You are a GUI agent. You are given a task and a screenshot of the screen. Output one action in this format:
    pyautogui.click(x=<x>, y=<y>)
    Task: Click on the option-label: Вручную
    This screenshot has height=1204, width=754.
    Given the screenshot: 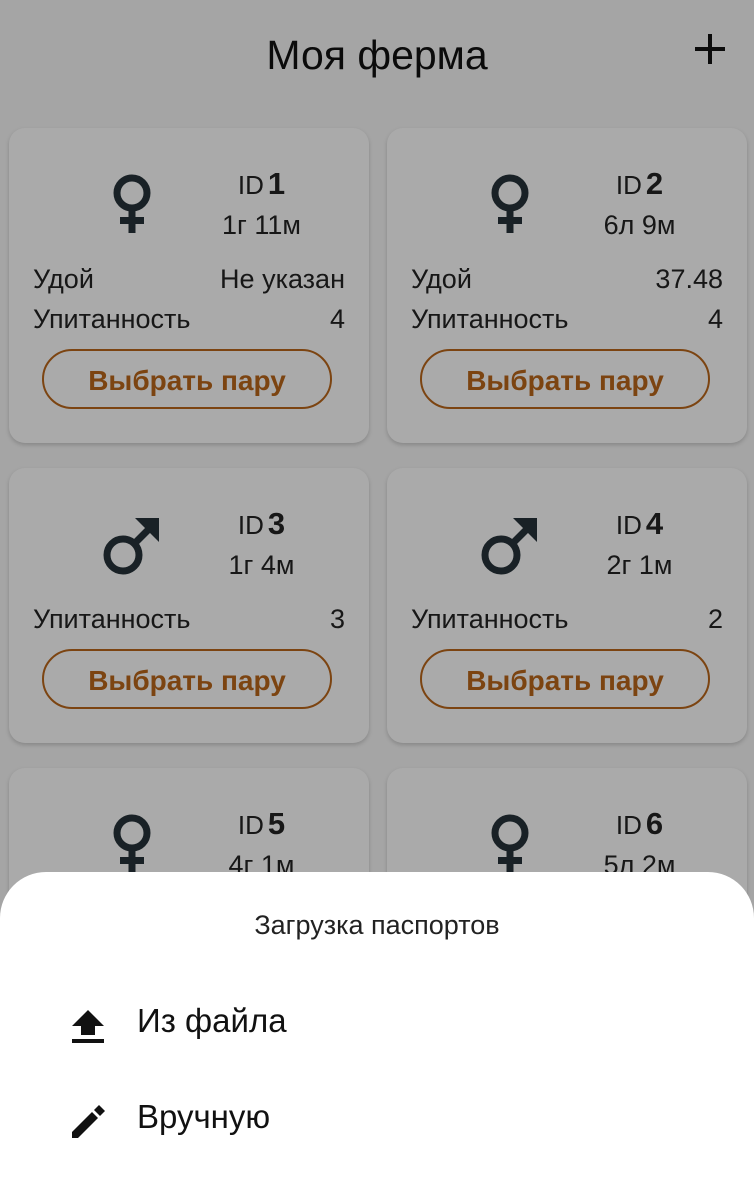 What is the action you would take?
    pyautogui.click(x=204, y=1116)
    